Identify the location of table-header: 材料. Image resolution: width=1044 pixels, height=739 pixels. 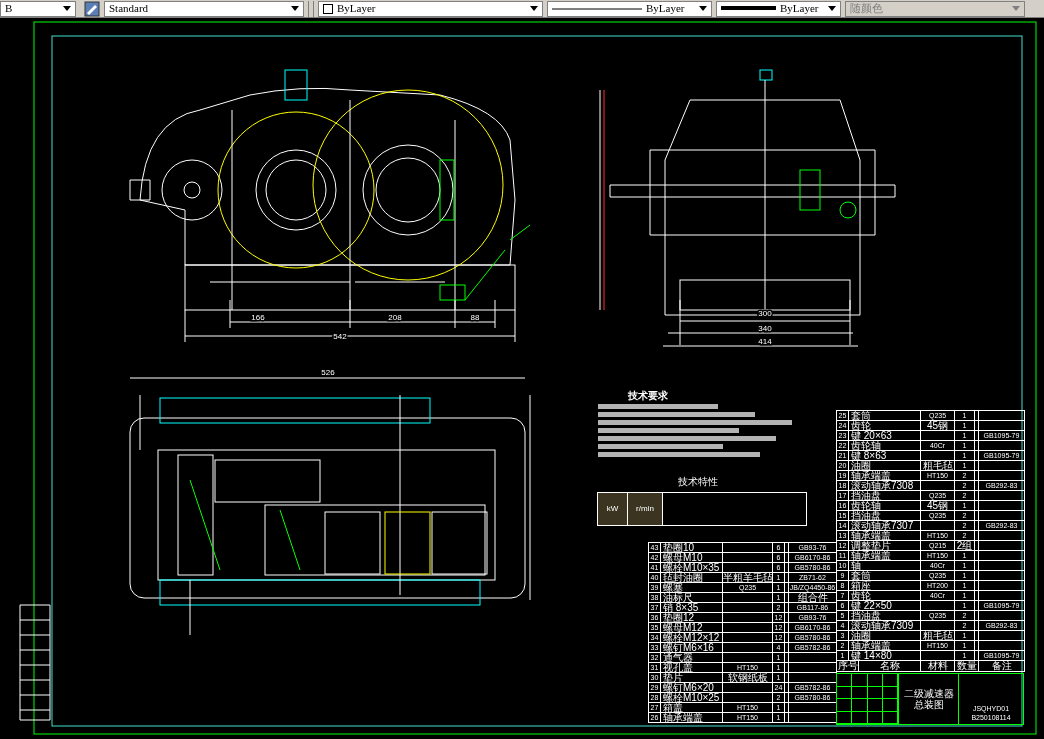
(937, 665).